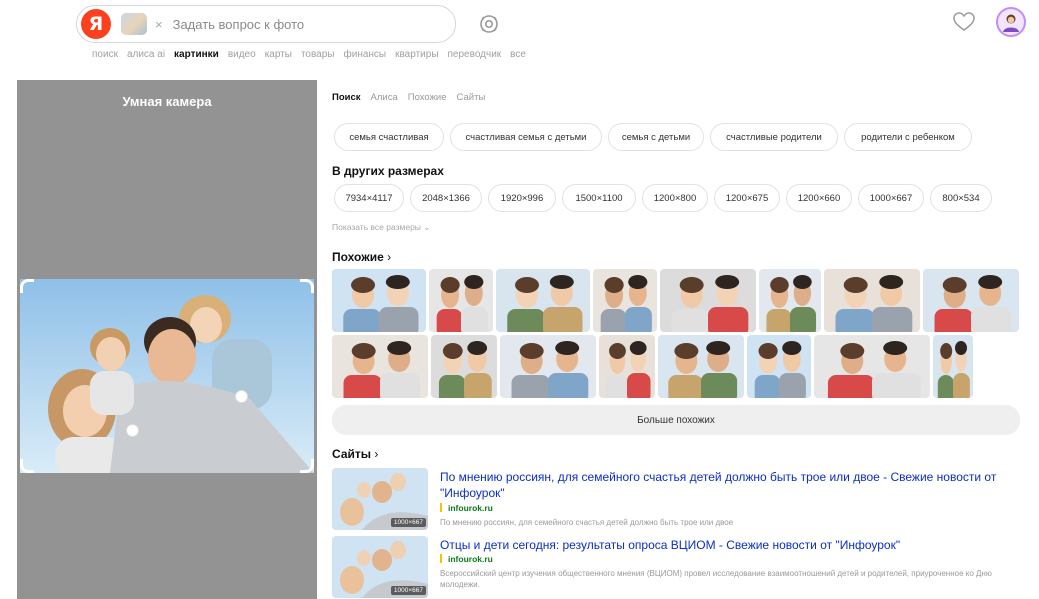 The image size is (1039, 599). I want to click on size-chip: 1200×675, so click(747, 198).